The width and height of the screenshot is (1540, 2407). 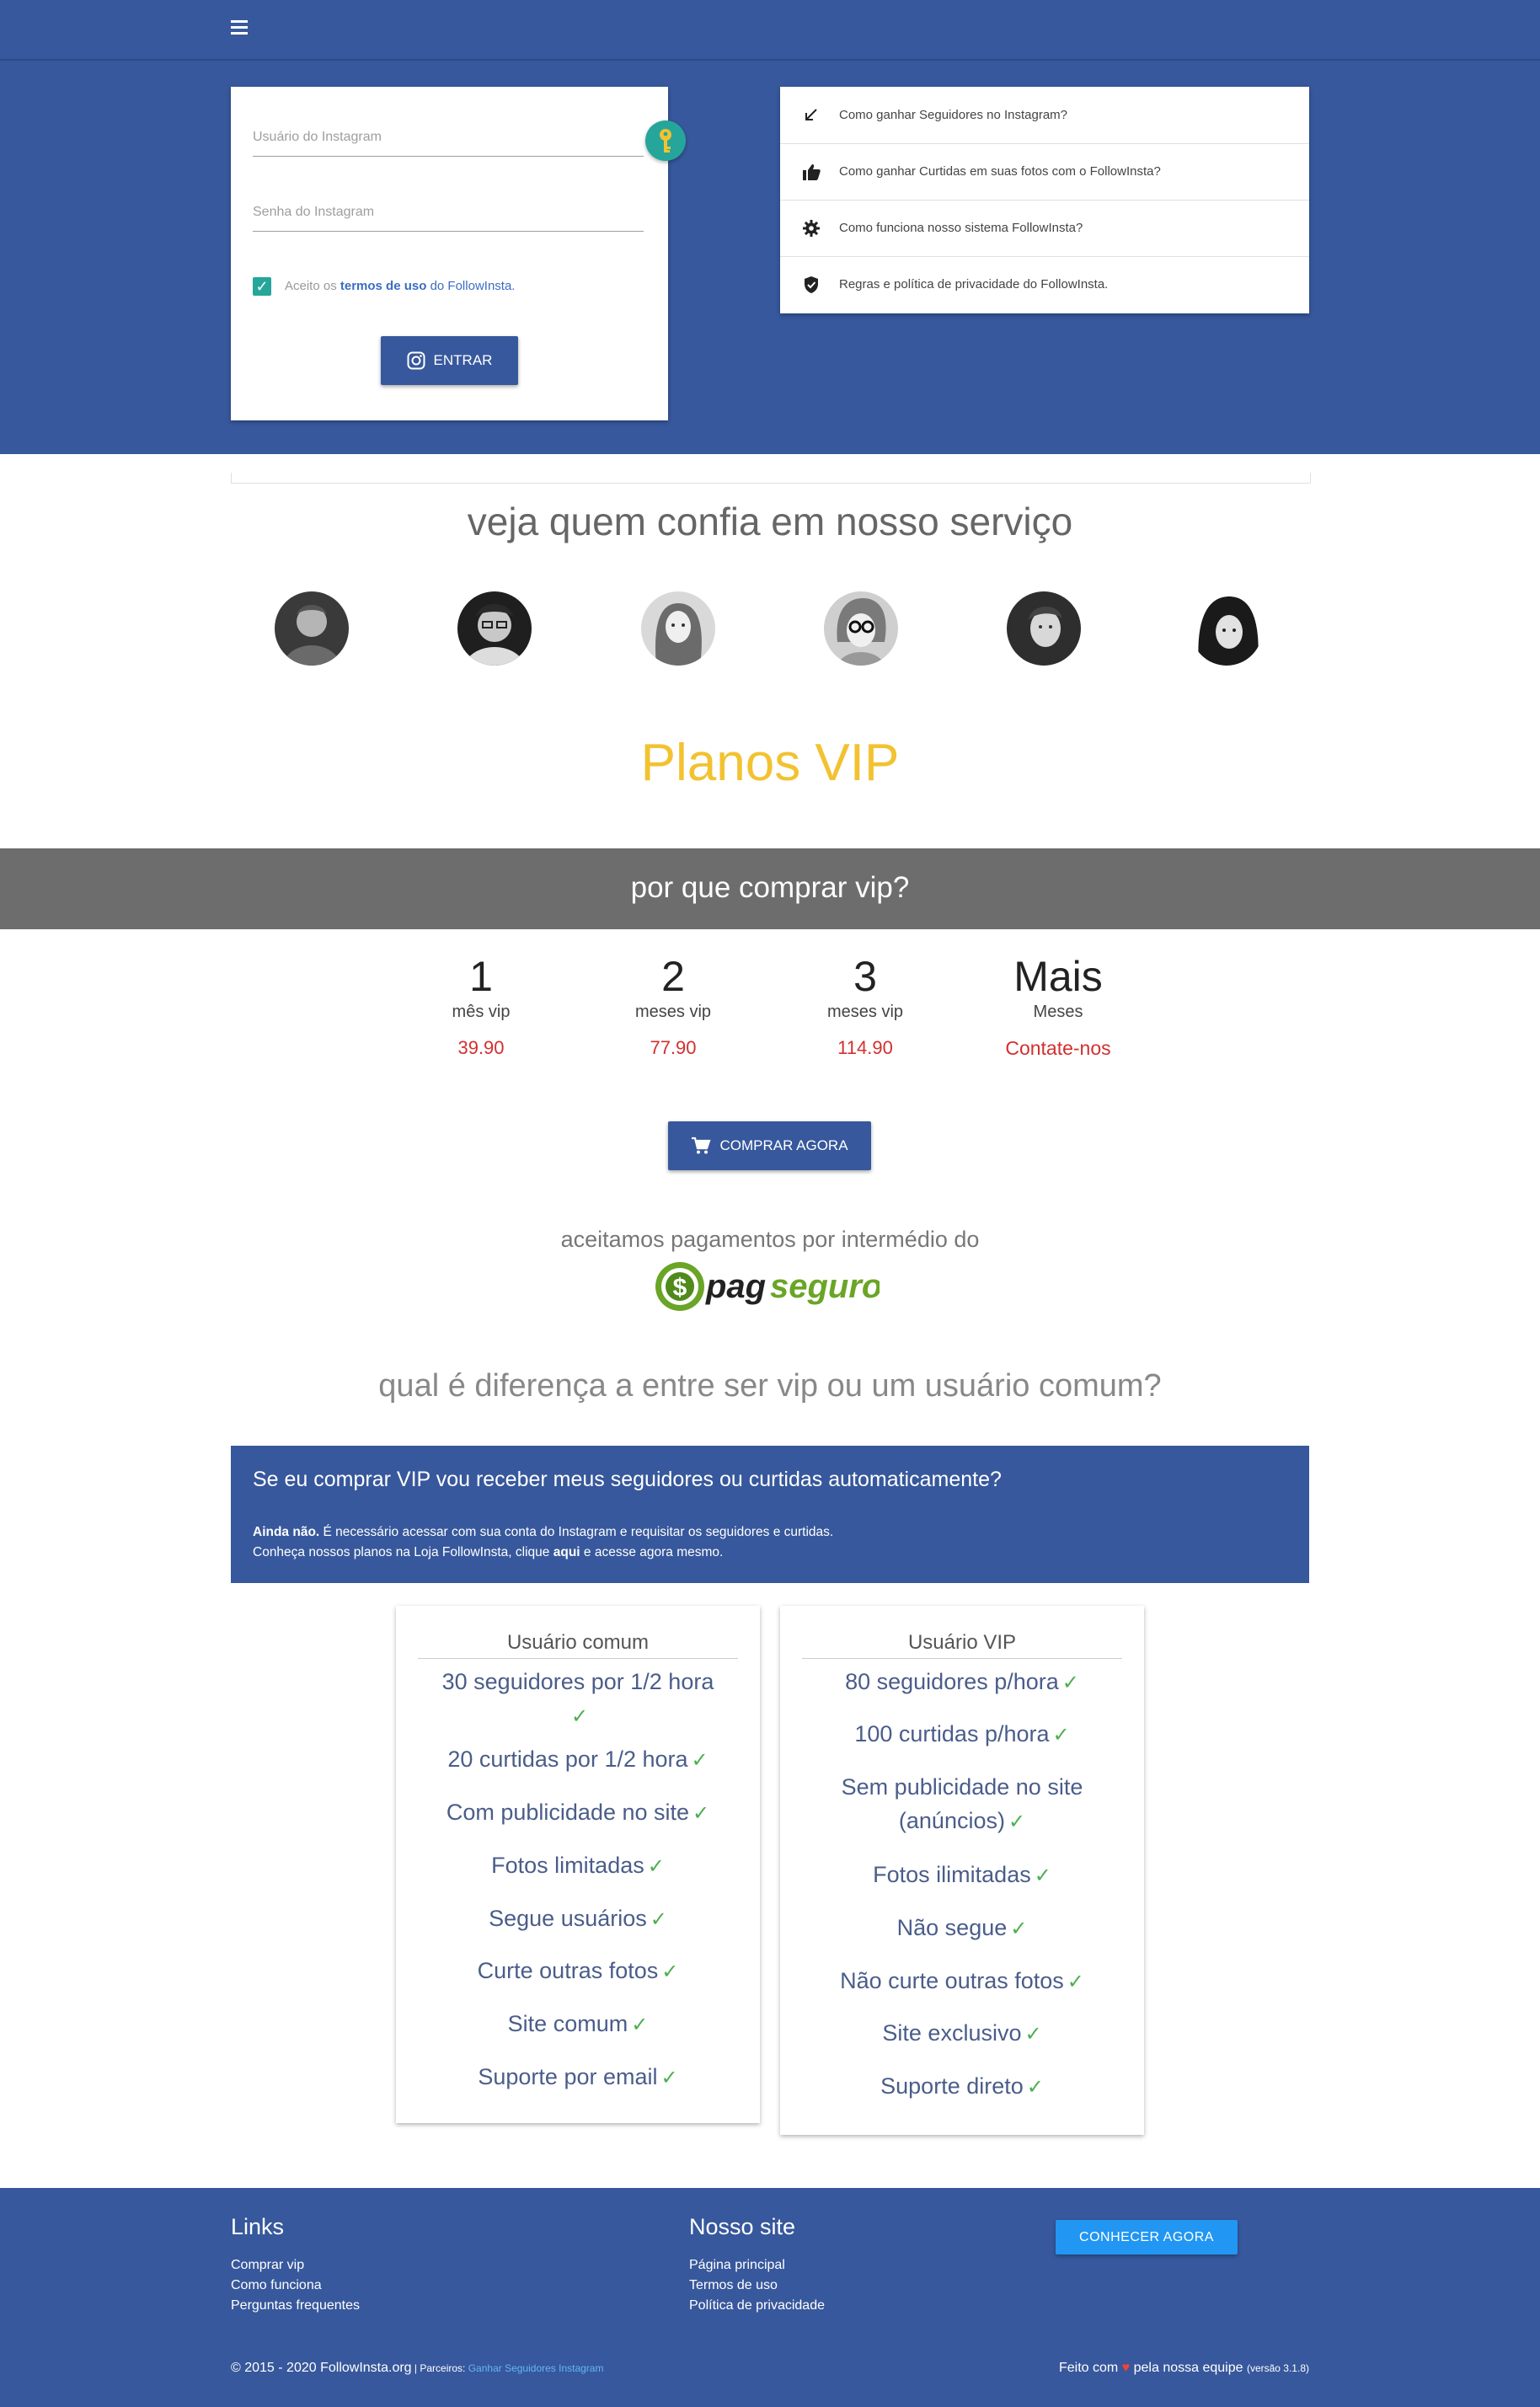 What do you see at coordinates (865, 976) in the screenshot?
I see `plan-number: 3` at bounding box center [865, 976].